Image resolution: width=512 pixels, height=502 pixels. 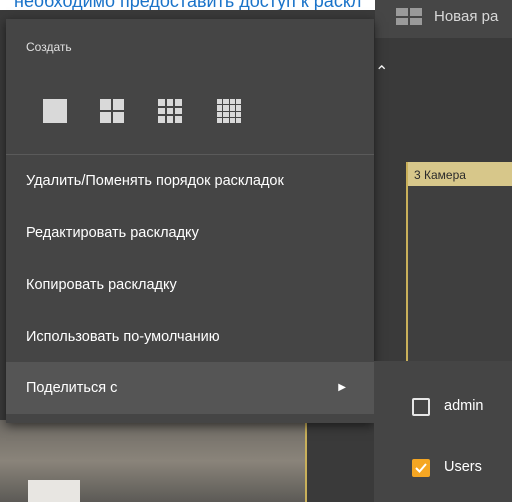 I want to click on menu-item-share-label: Поделиться с, so click(x=72, y=388).